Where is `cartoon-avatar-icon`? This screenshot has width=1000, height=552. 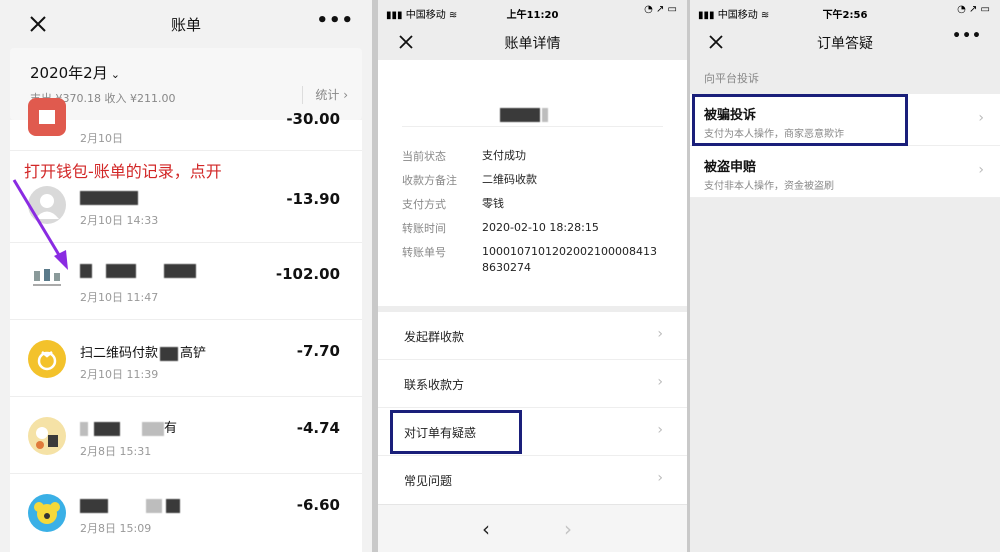
cartoon-avatar-icon is located at coordinates (47, 436).